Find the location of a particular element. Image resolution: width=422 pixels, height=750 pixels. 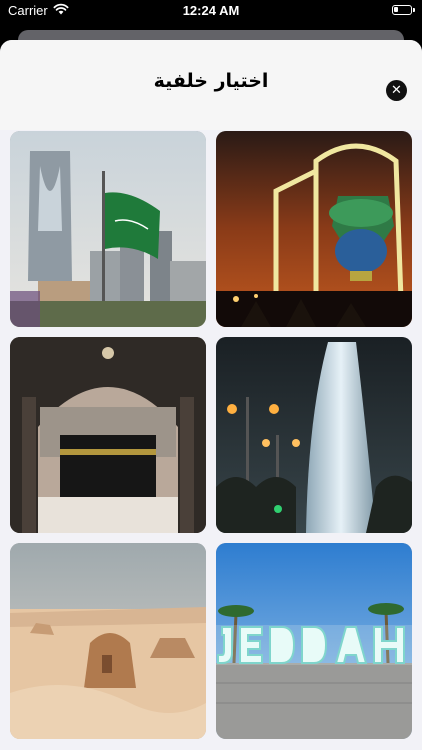

desert-image is located at coordinates (108, 641).